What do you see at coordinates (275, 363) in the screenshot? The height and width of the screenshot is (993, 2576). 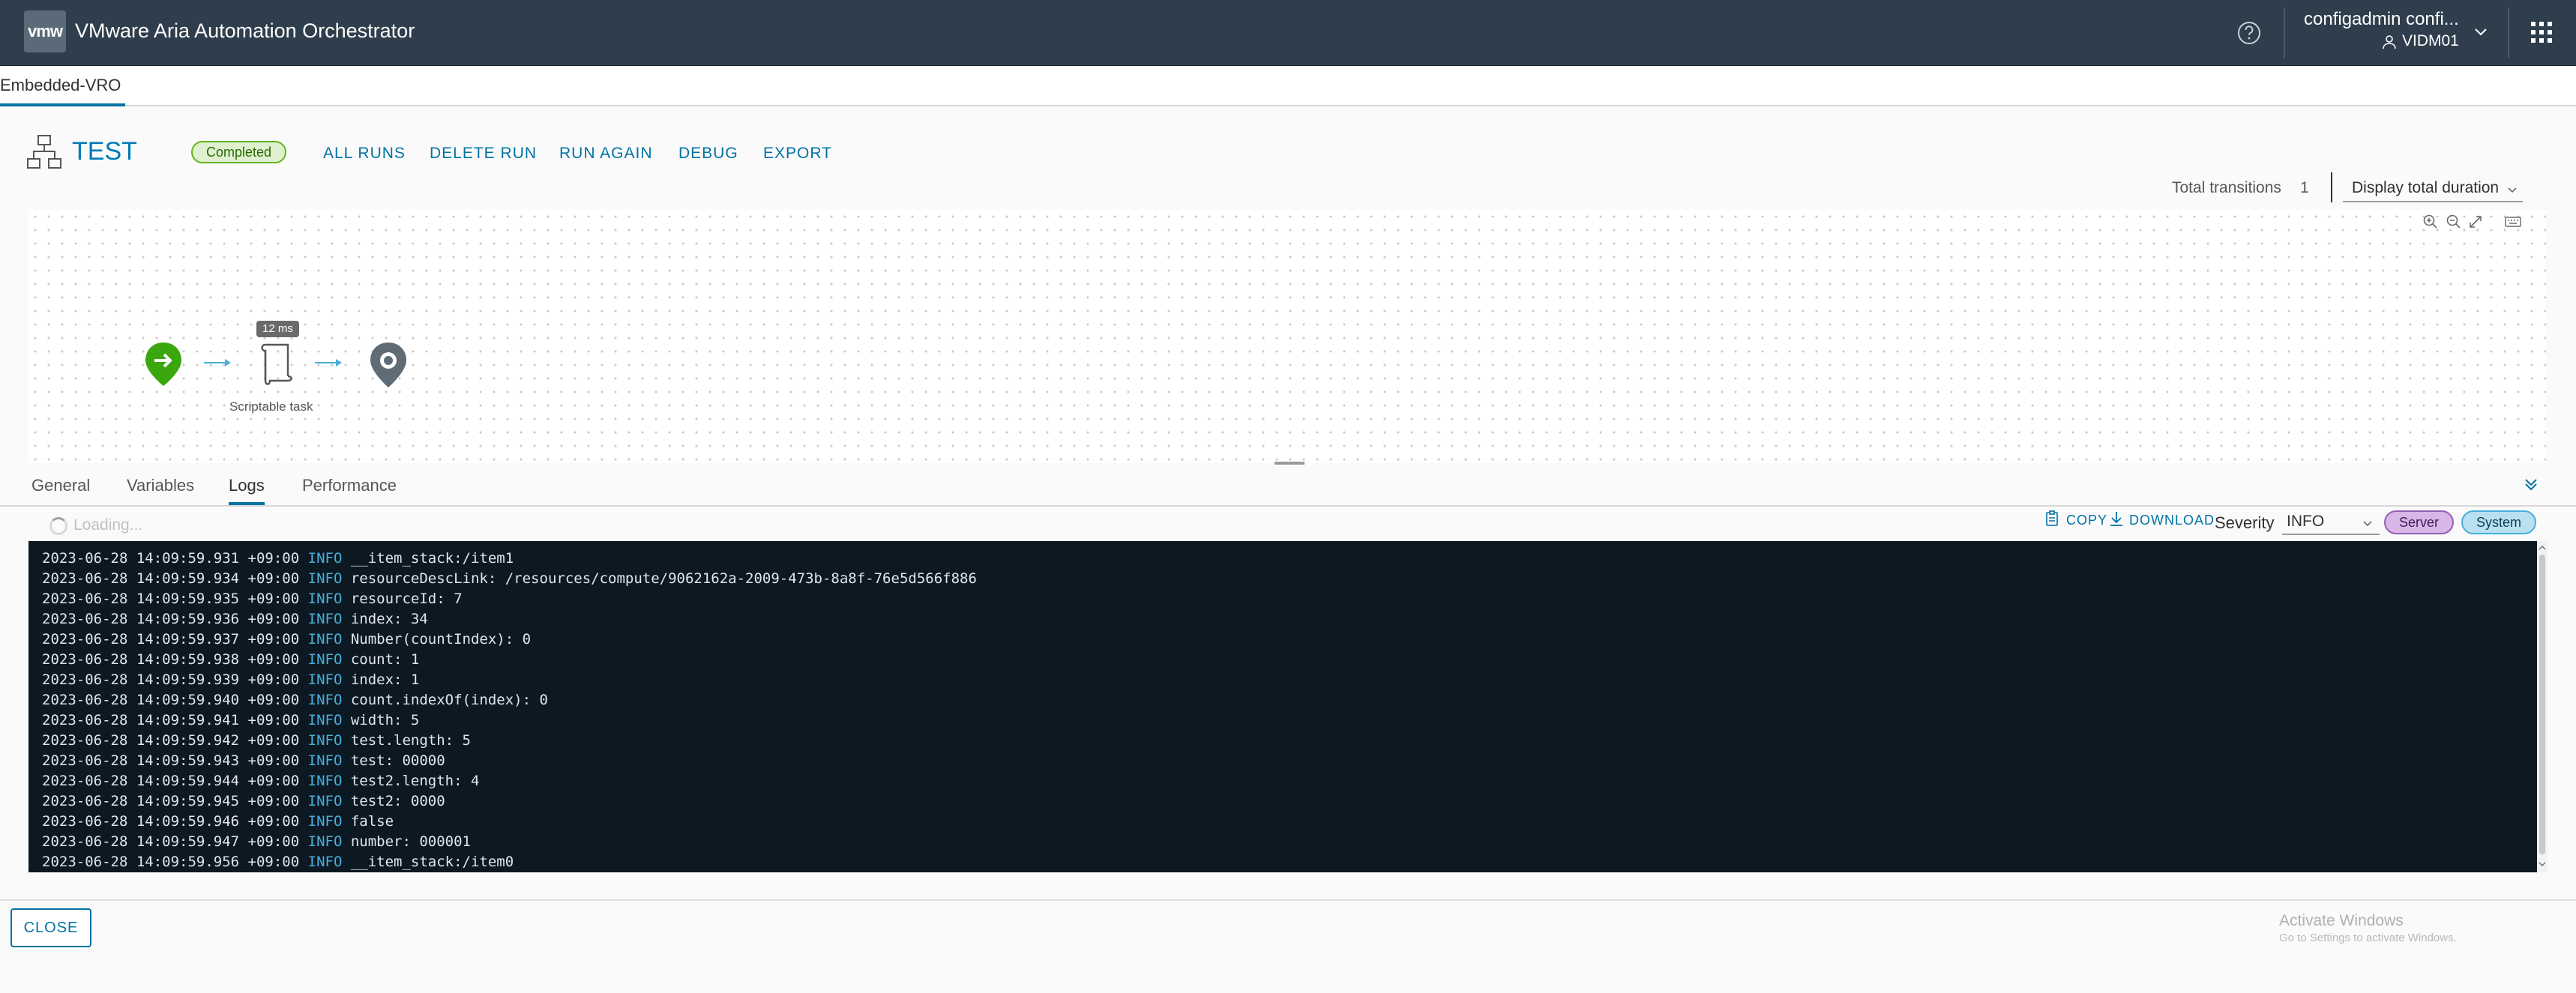 I see `scriptable-task-icon` at bounding box center [275, 363].